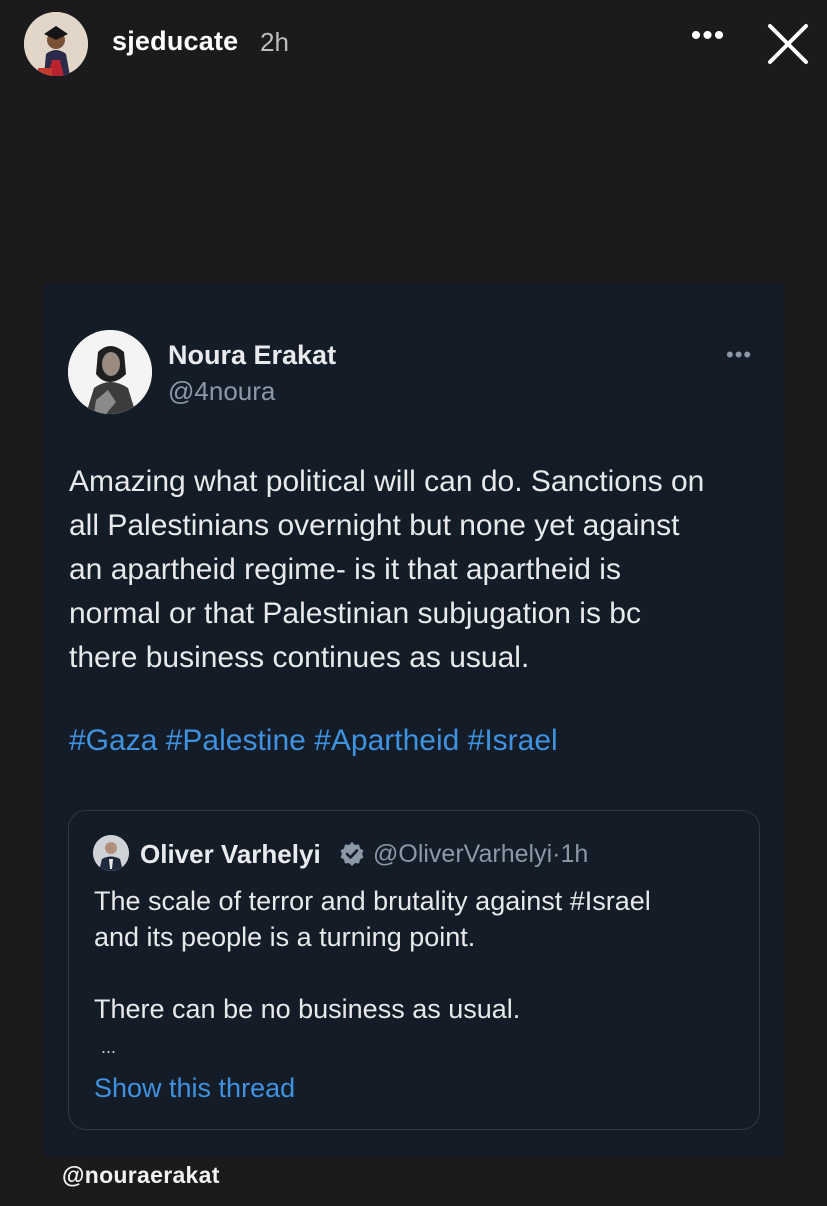 The image size is (827, 1206). I want to click on quoted-author-avatar-image, so click(111, 853).